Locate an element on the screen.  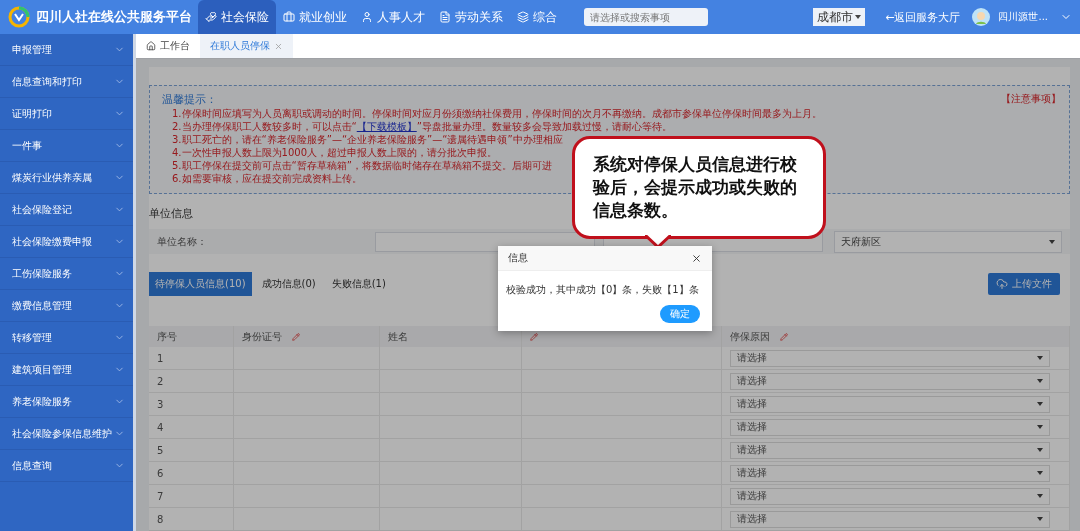
city-select: 成都市 is located at coordinates (839, 17).